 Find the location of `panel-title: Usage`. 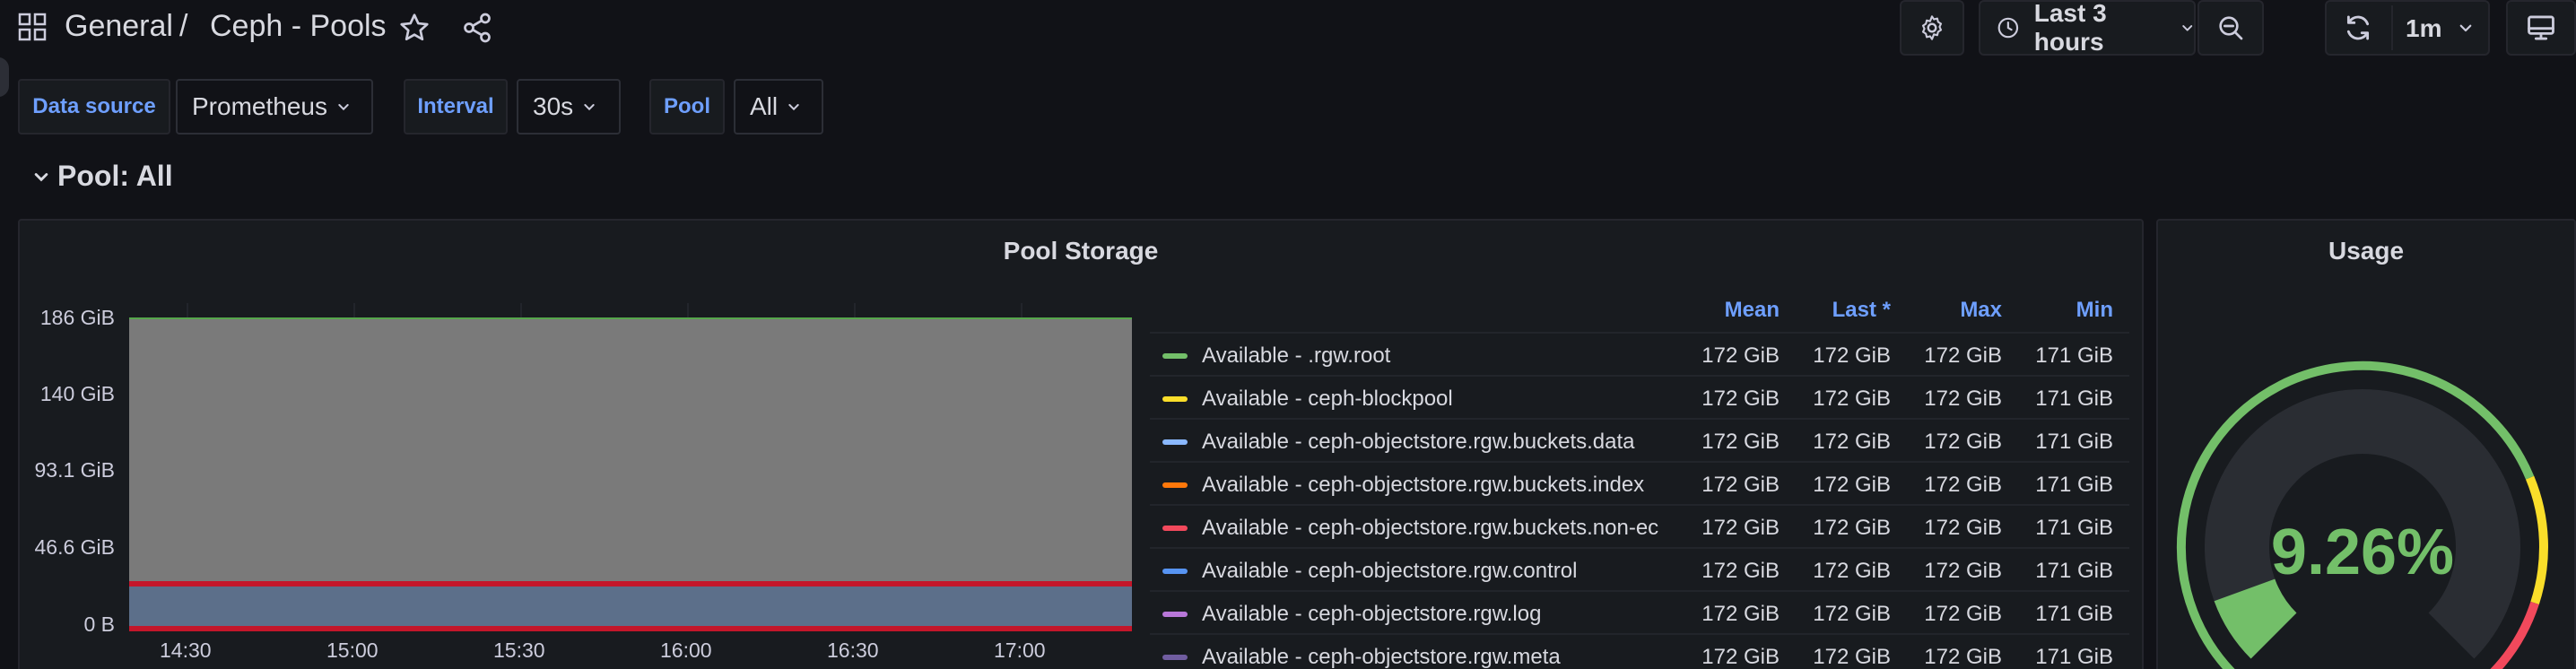

panel-title: Usage is located at coordinates (2366, 251).